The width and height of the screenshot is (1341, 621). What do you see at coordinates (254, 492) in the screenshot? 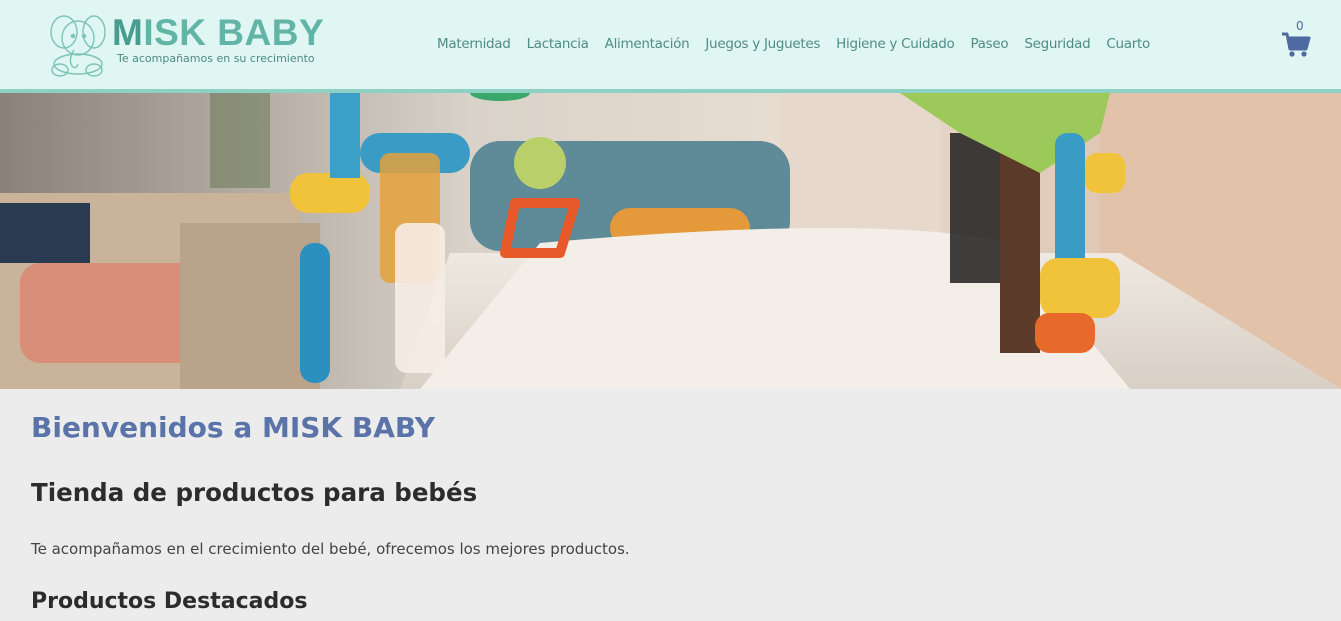
I see `store-subtitle: Tienda de productos para bebés` at bounding box center [254, 492].